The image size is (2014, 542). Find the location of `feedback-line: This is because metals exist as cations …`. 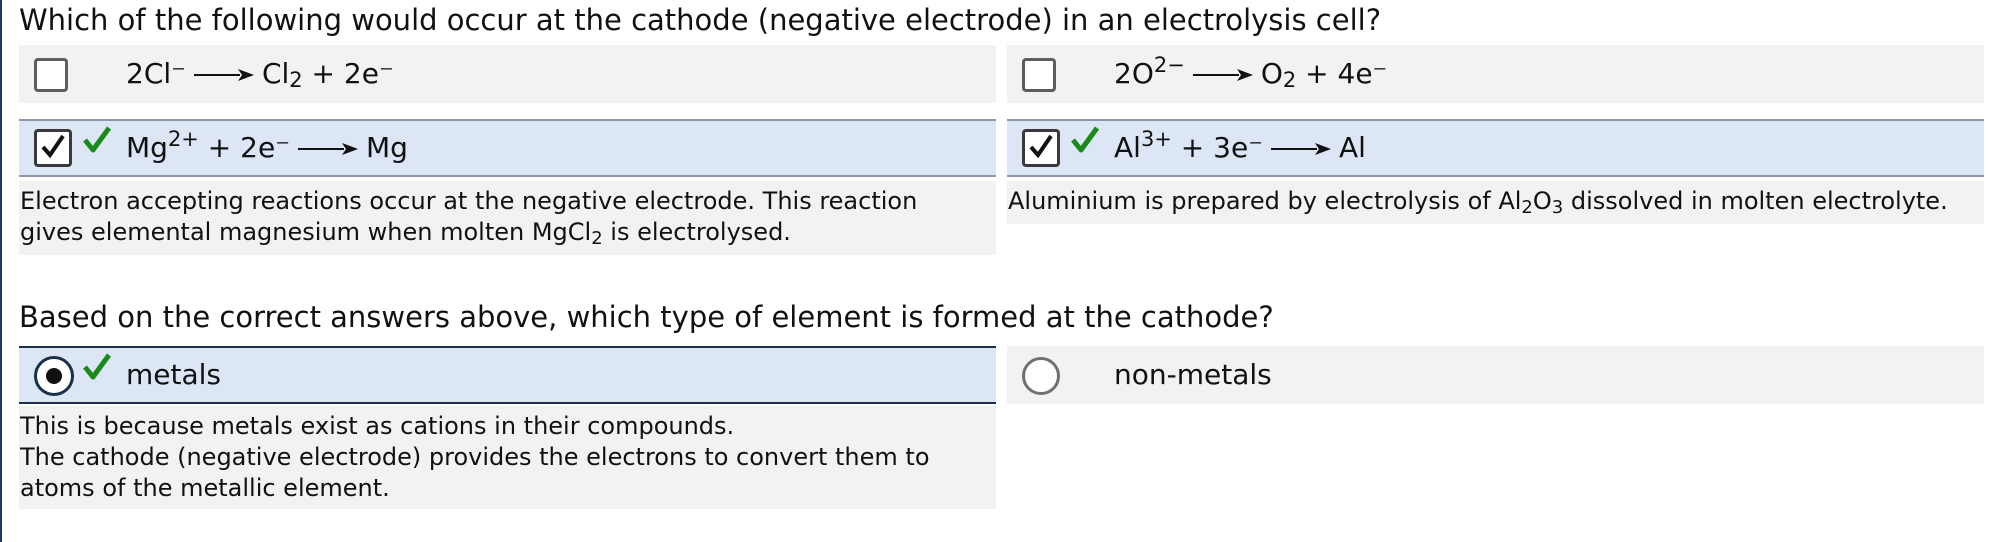

feedback-line: This is because metals exist as cations … is located at coordinates (377, 426).